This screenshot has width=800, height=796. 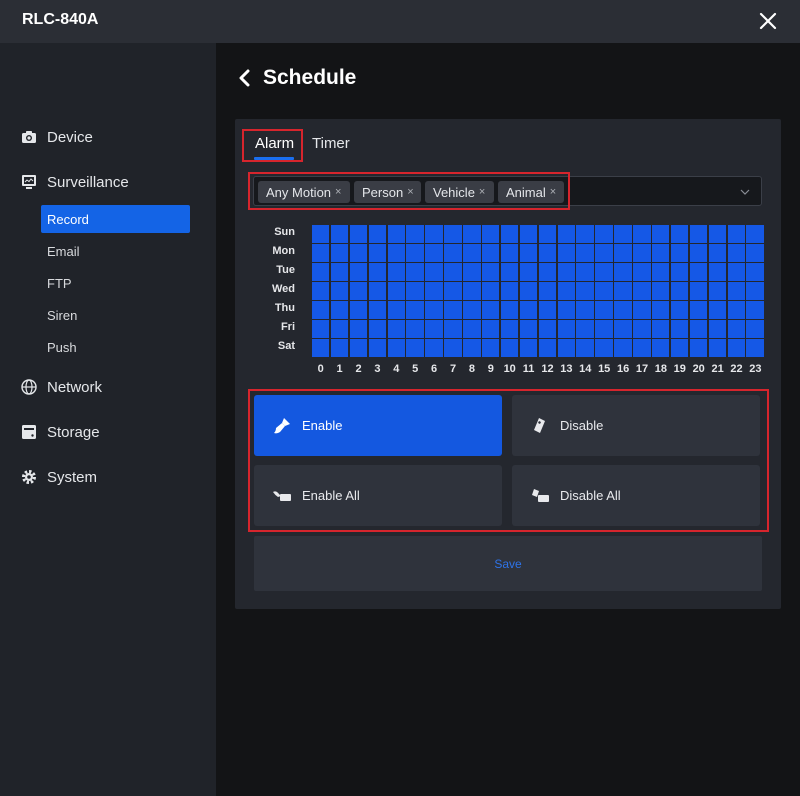 I want to click on enable-button: Enable, so click(x=378, y=425).